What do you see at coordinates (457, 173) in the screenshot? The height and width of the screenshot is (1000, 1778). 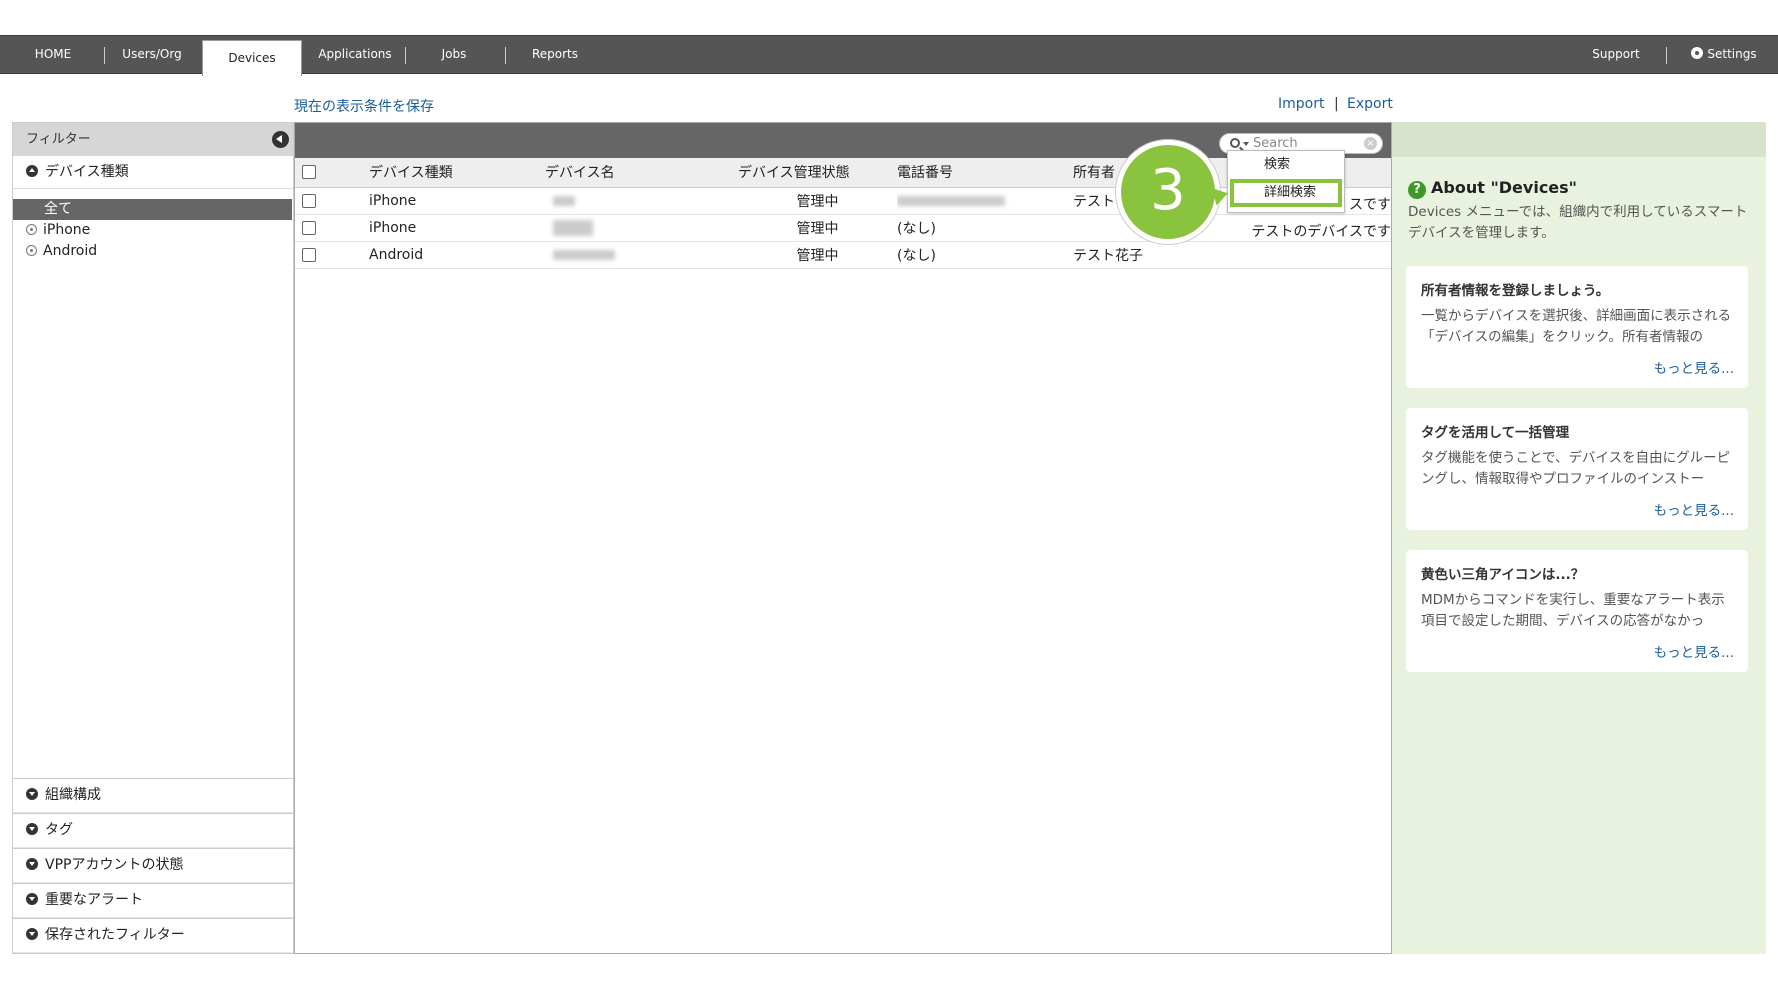 I see `col-device-type: デバイス種類` at bounding box center [457, 173].